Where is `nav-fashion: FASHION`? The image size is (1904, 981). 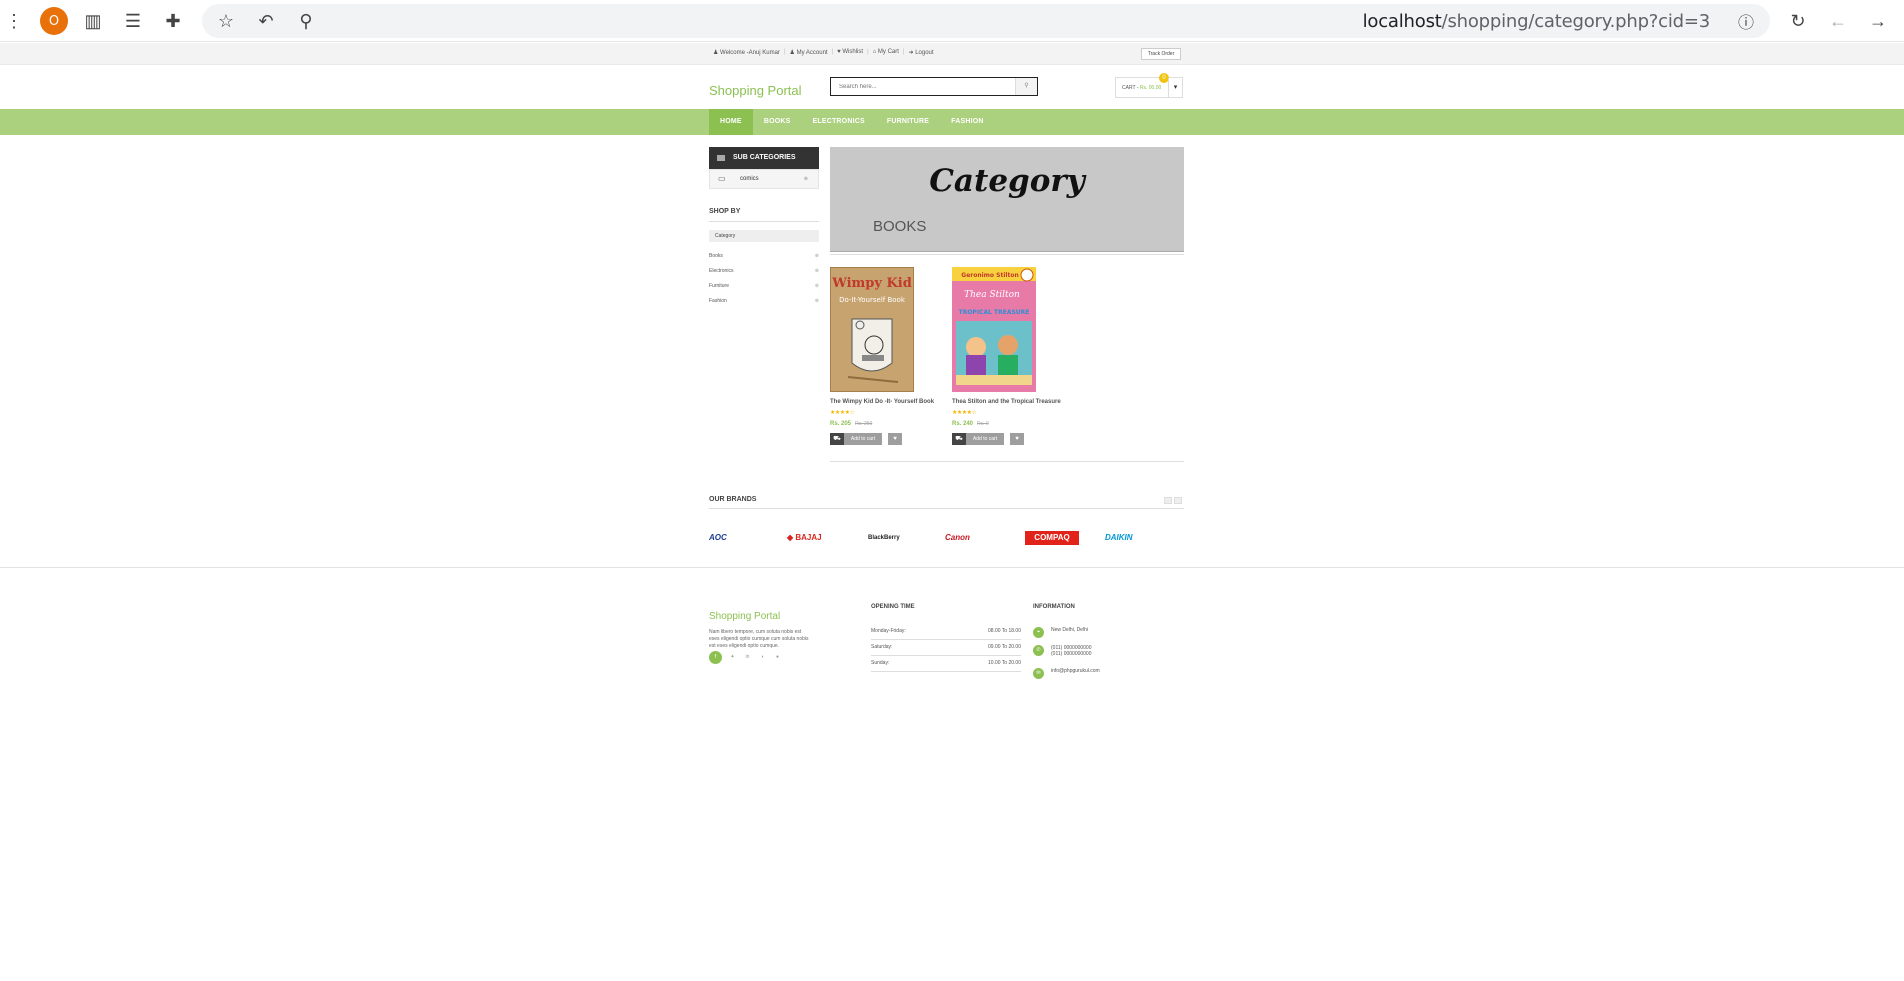
nav-fashion: FASHION is located at coordinates (967, 122).